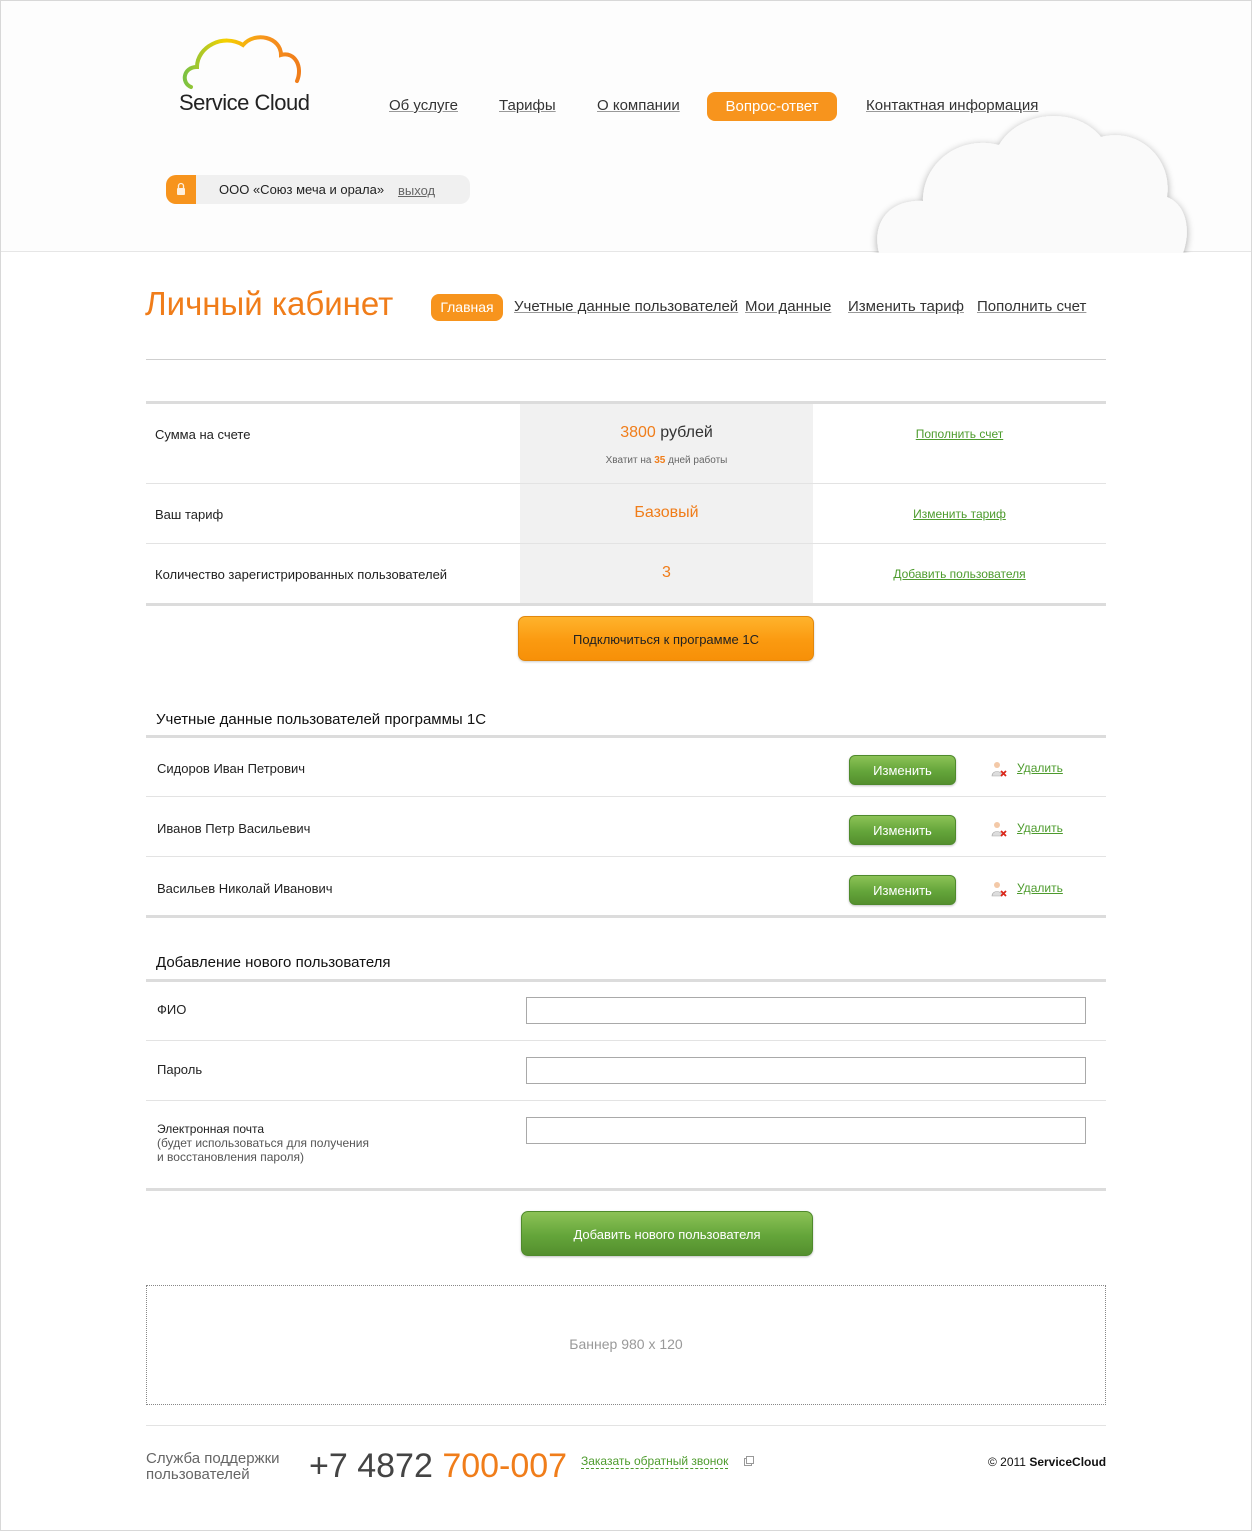 Image resolution: width=1252 pixels, height=1531 pixels. Describe the element at coordinates (371, 1466) in the screenshot. I see `phone-prefix: +7 4872` at that location.